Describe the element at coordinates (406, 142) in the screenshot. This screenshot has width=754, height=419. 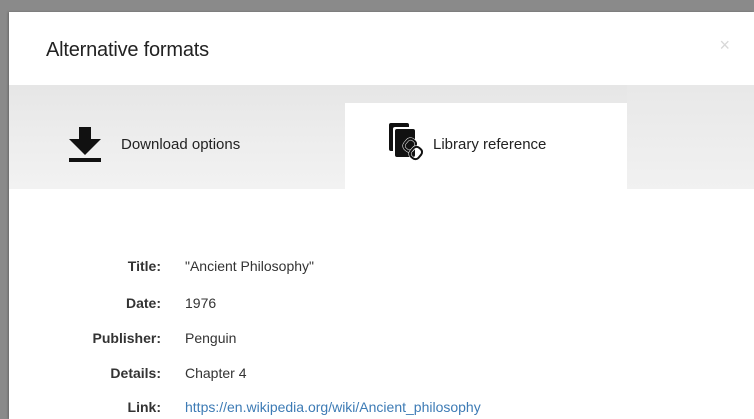
I see `library-link-icon` at that location.